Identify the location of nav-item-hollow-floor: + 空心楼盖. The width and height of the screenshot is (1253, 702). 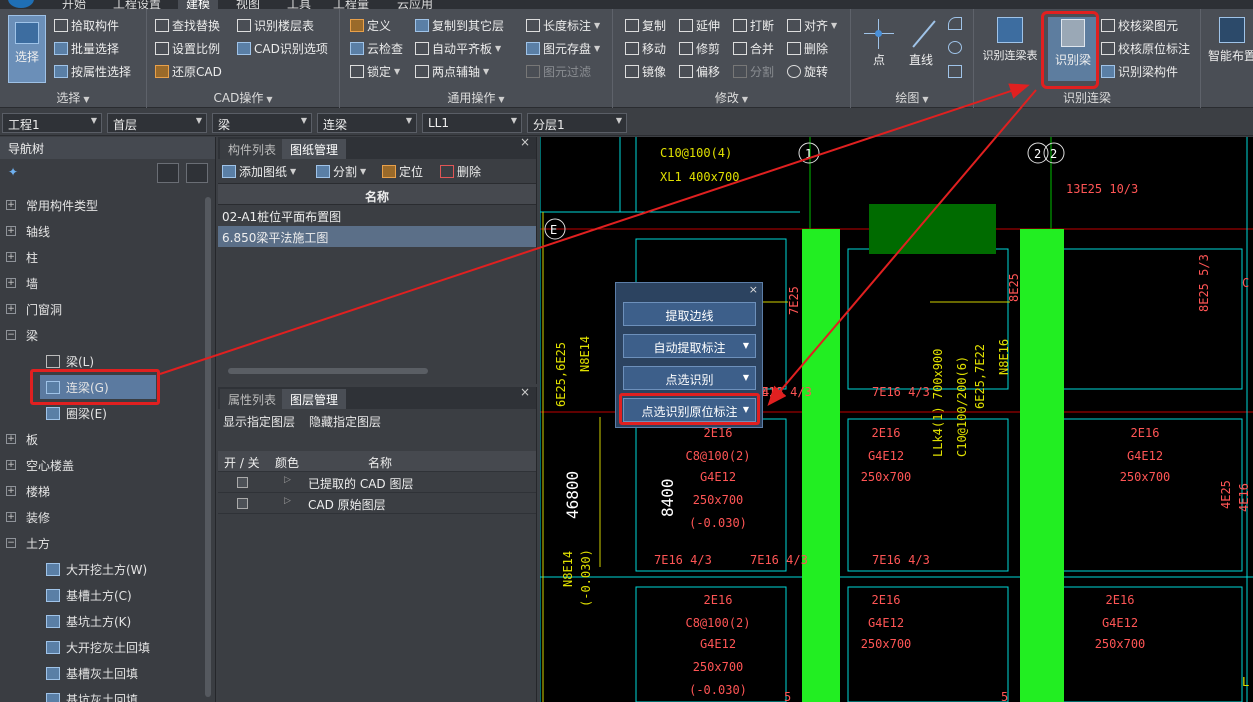
(40, 465).